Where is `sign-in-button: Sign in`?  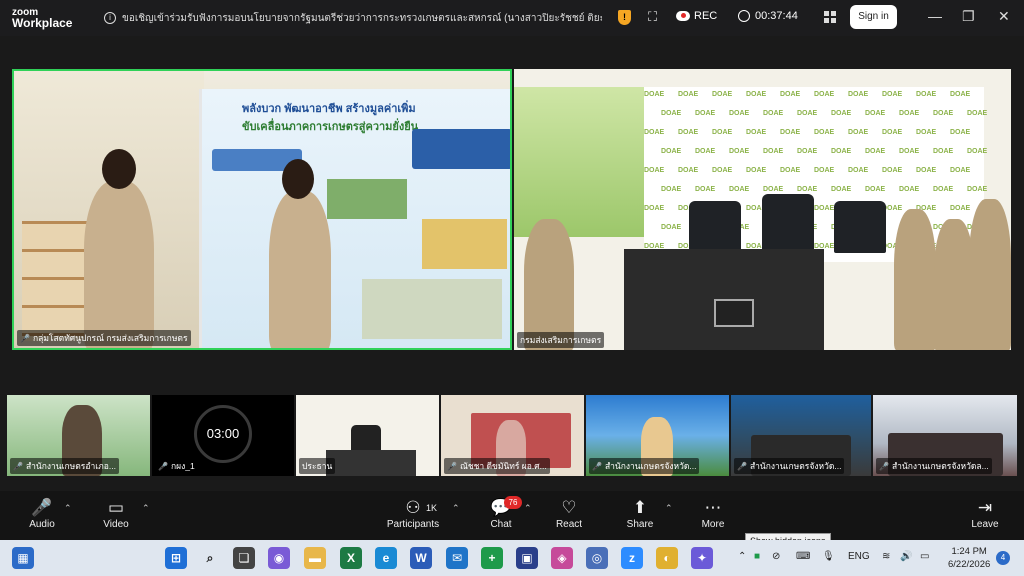 sign-in-button: Sign in is located at coordinates (873, 17).